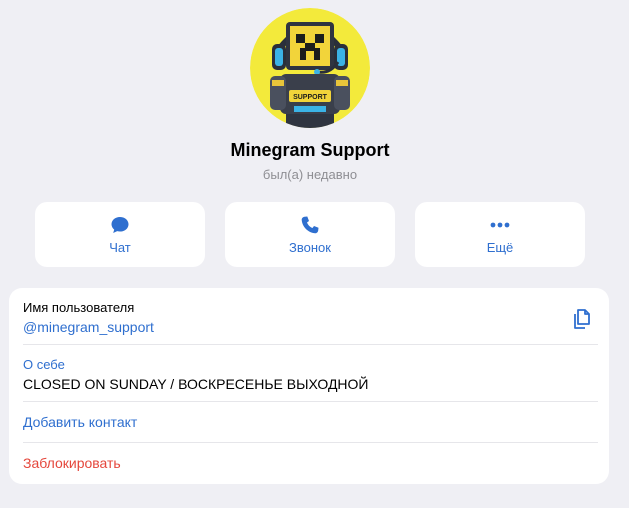 This screenshot has width=629, height=508. I want to click on chat-button-label: Чат, so click(120, 247).